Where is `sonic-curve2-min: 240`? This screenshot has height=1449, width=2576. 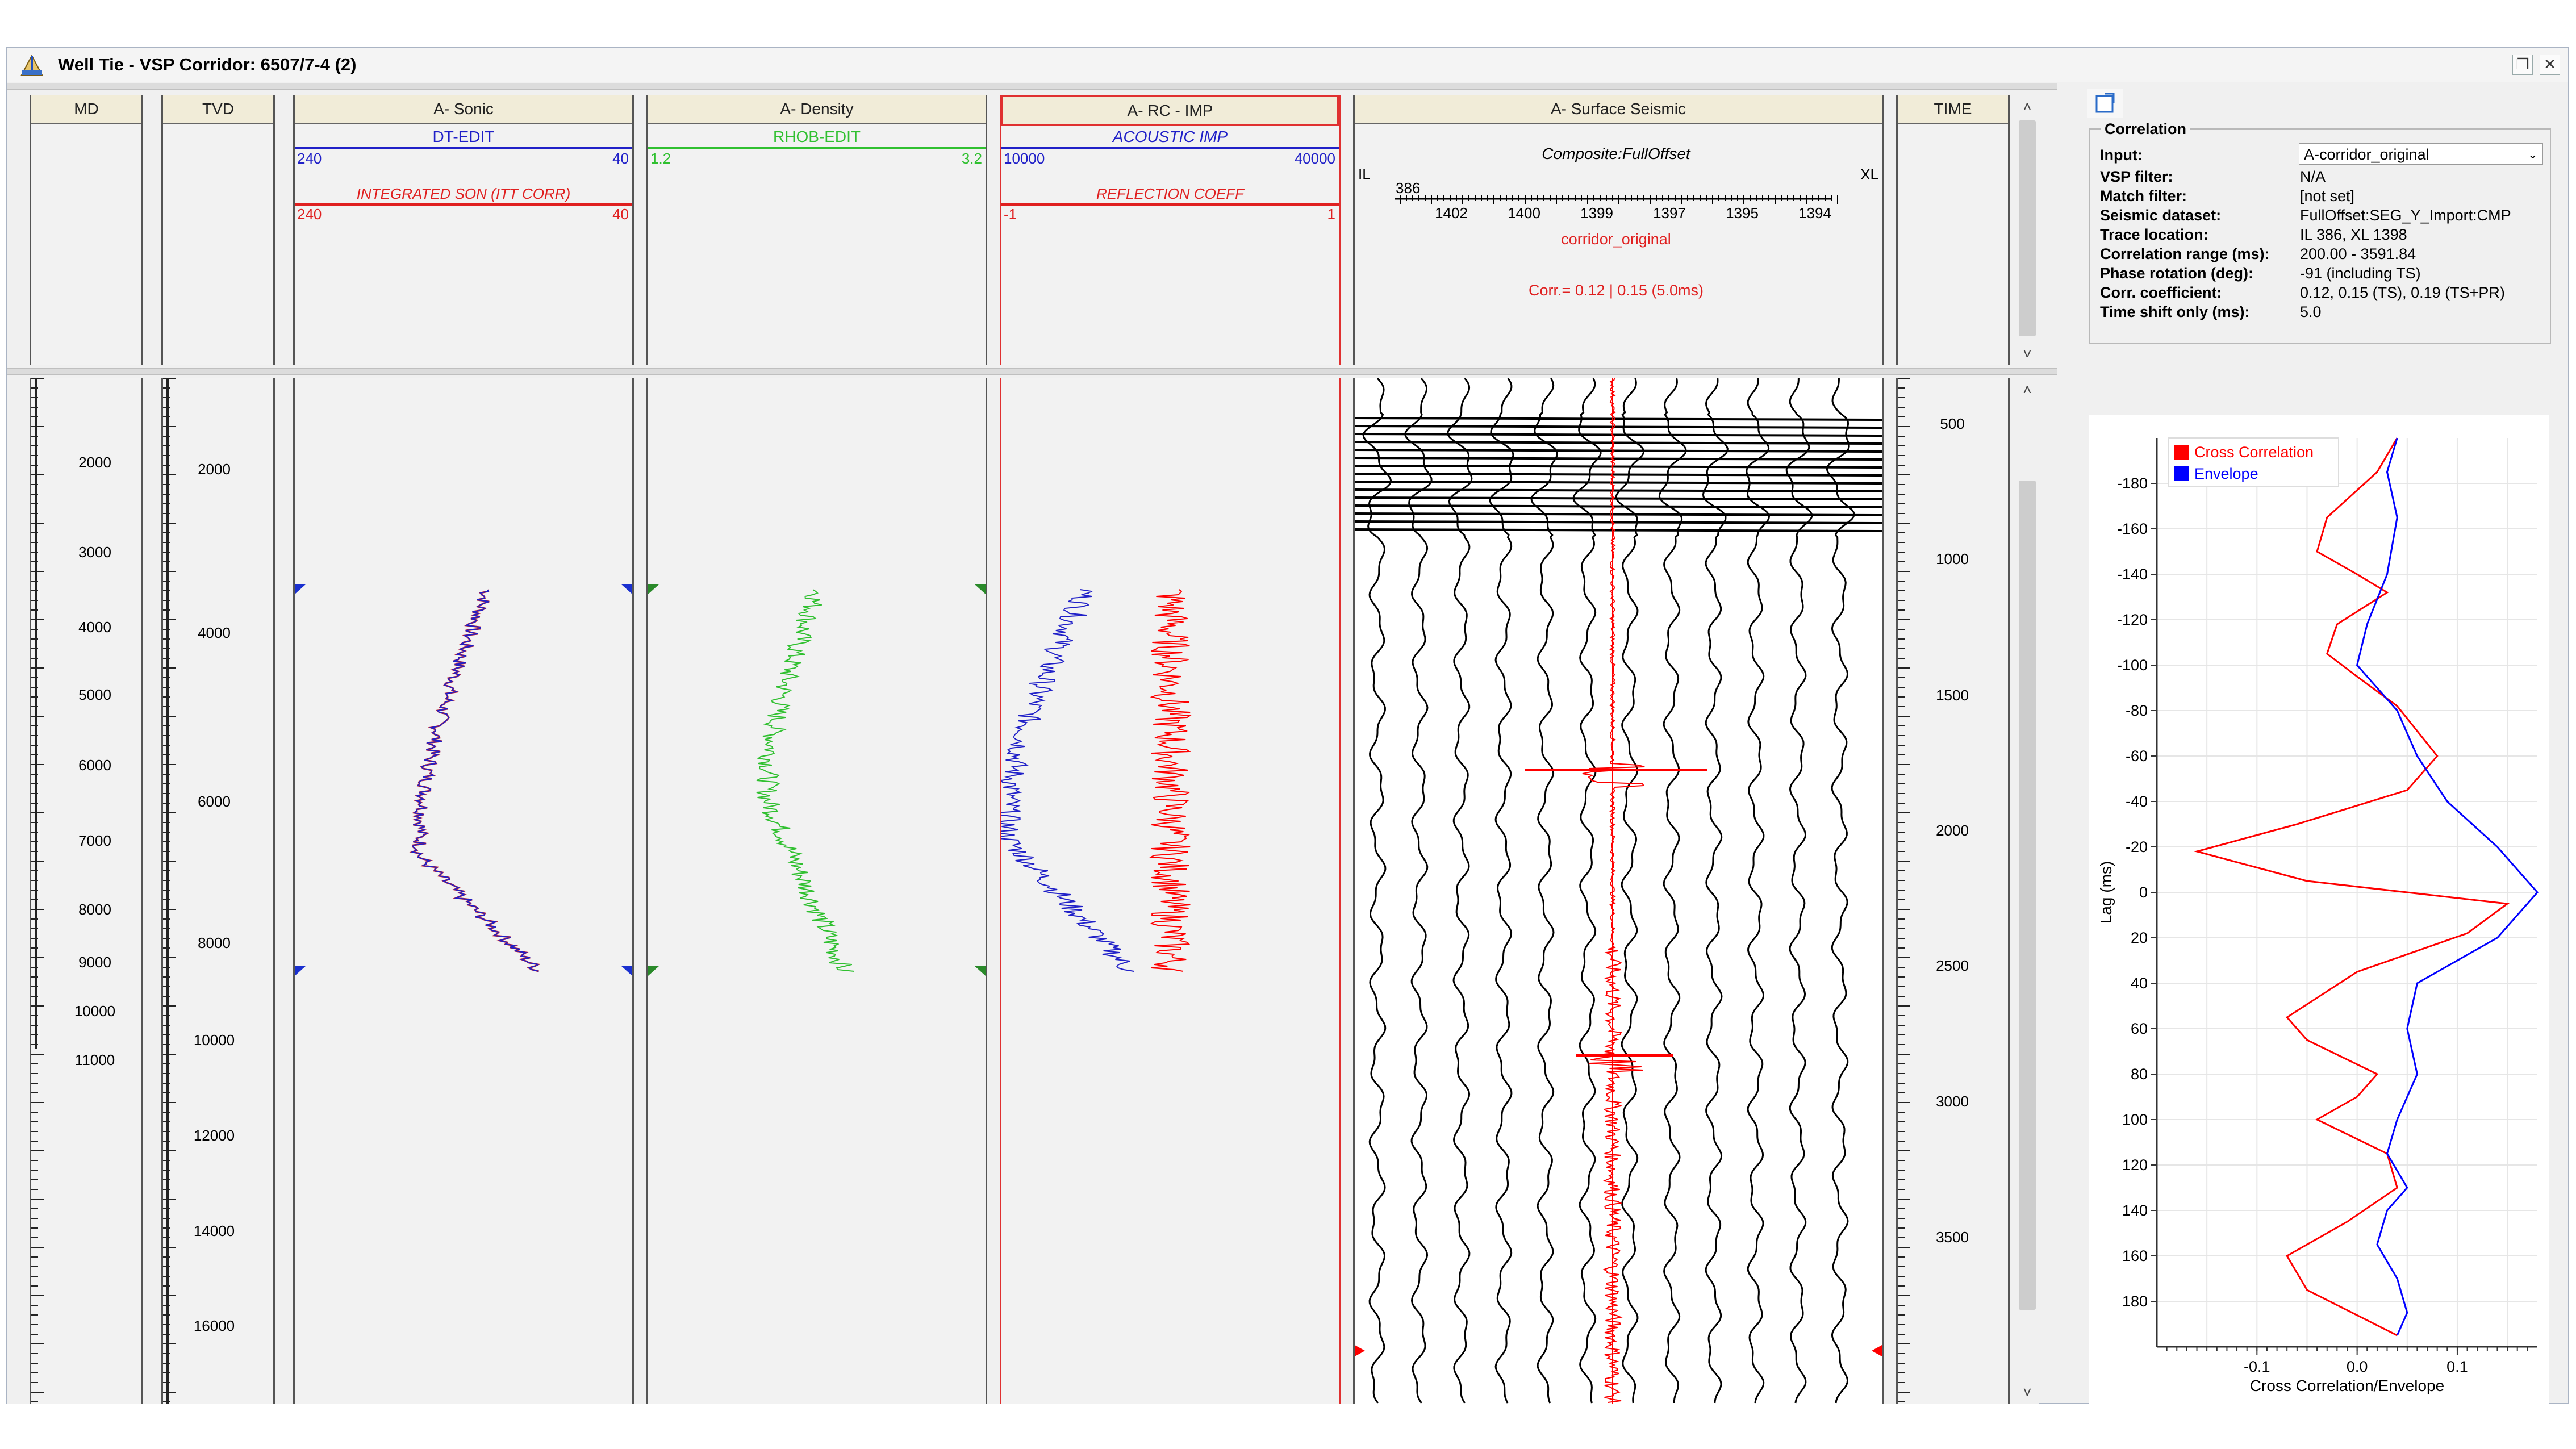 sonic-curve2-min: 240 is located at coordinates (310, 215).